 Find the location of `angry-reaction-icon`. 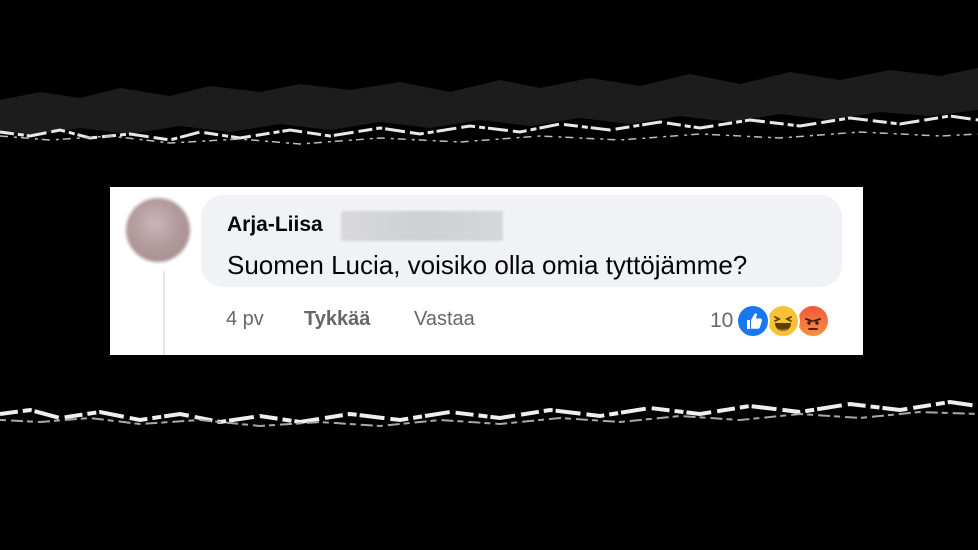

angry-reaction-icon is located at coordinates (813, 321).